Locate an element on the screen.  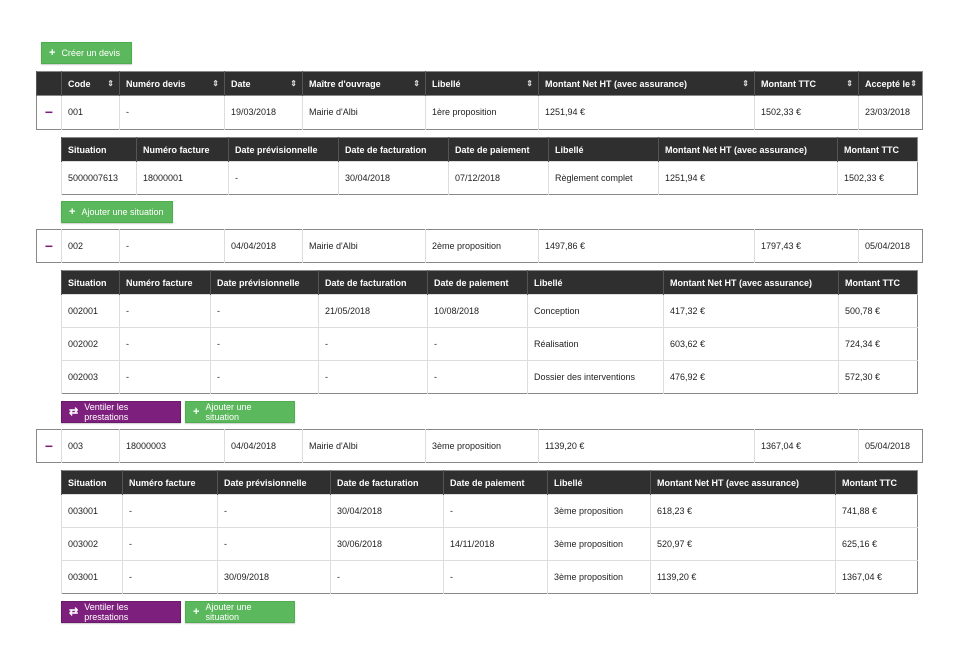
column-header-label: Numéro devis is located at coordinates (156, 83).